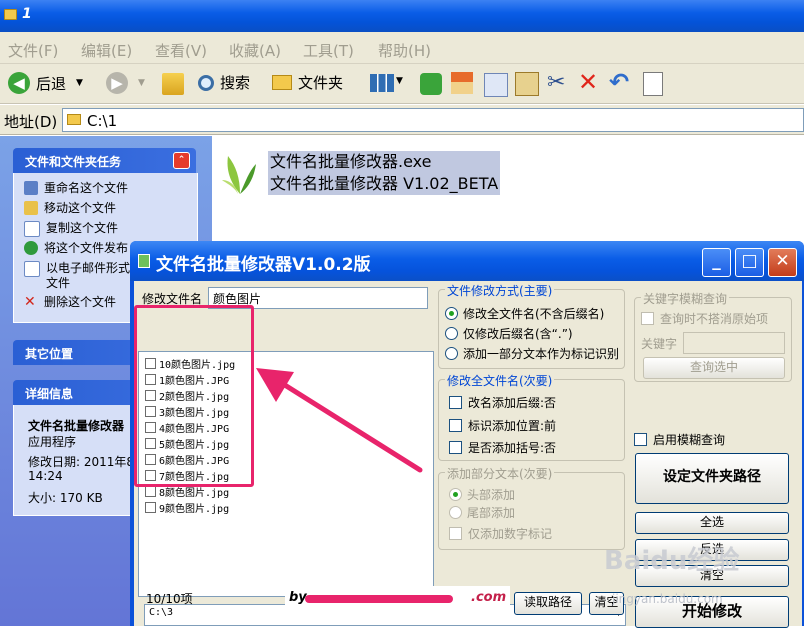  I want to click on renamer-title: 文件名批量修改器V1.0.2版, so click(263, 265).